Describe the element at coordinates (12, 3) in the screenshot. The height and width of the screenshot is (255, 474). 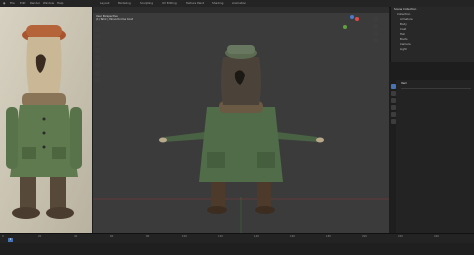
I see `menu-file: File` at that location.